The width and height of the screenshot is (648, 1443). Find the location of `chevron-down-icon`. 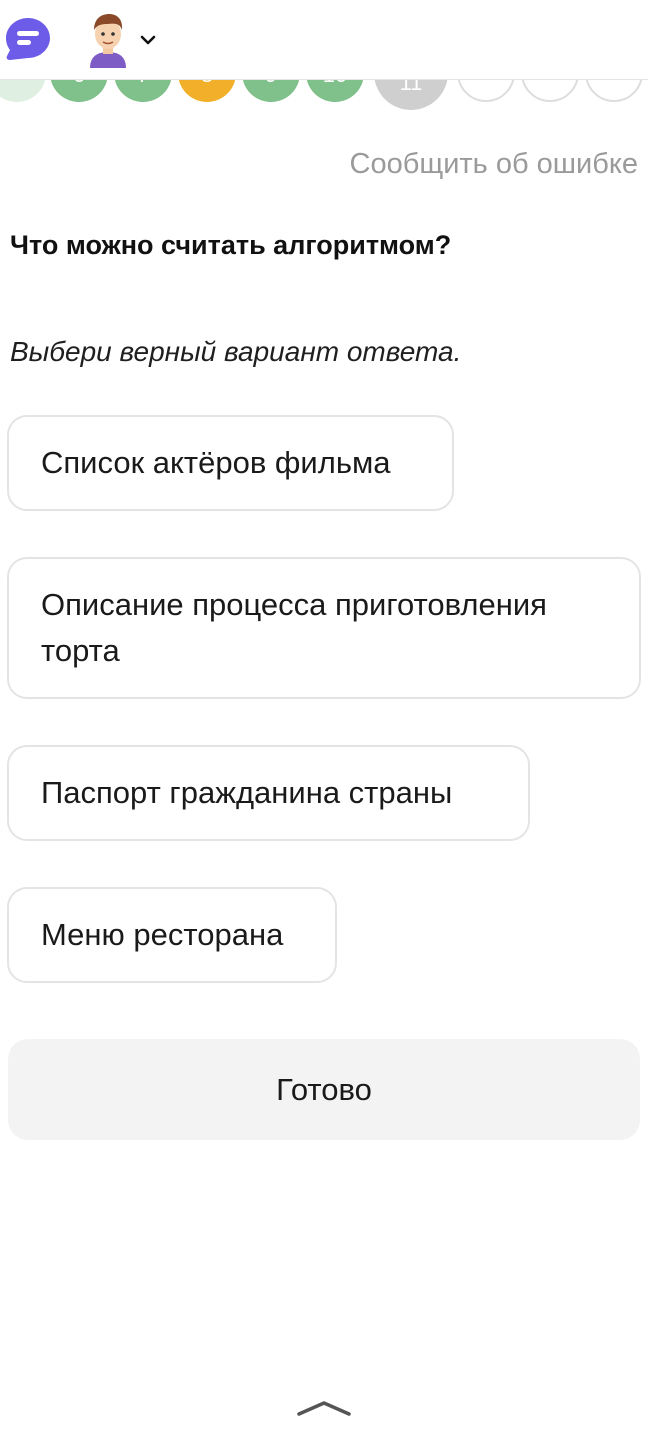

chevron-down-icon is located at coordinates (148, 40).